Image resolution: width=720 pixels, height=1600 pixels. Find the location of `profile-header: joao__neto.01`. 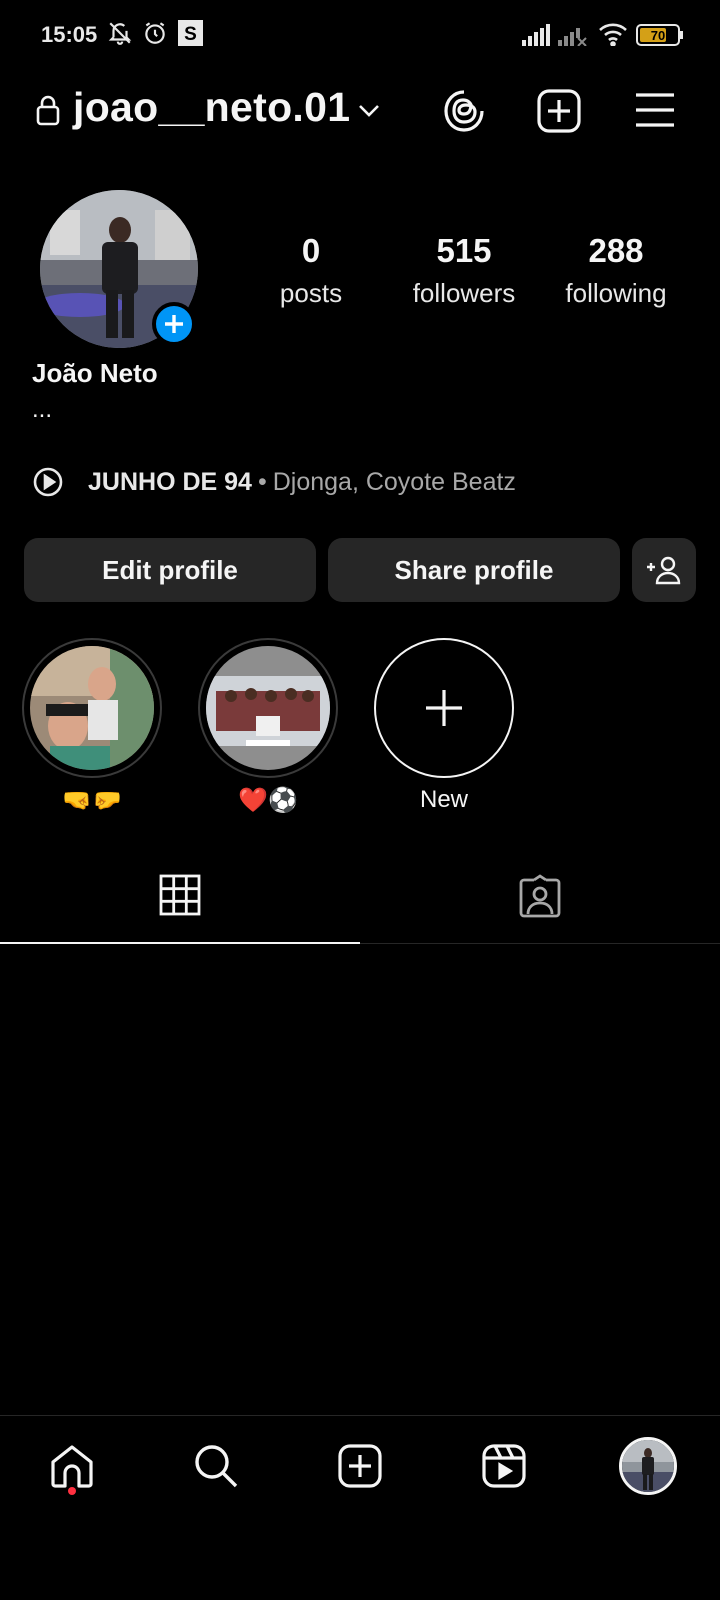

profile-header: joao__neto.01 is located at coordinates (360, 112).